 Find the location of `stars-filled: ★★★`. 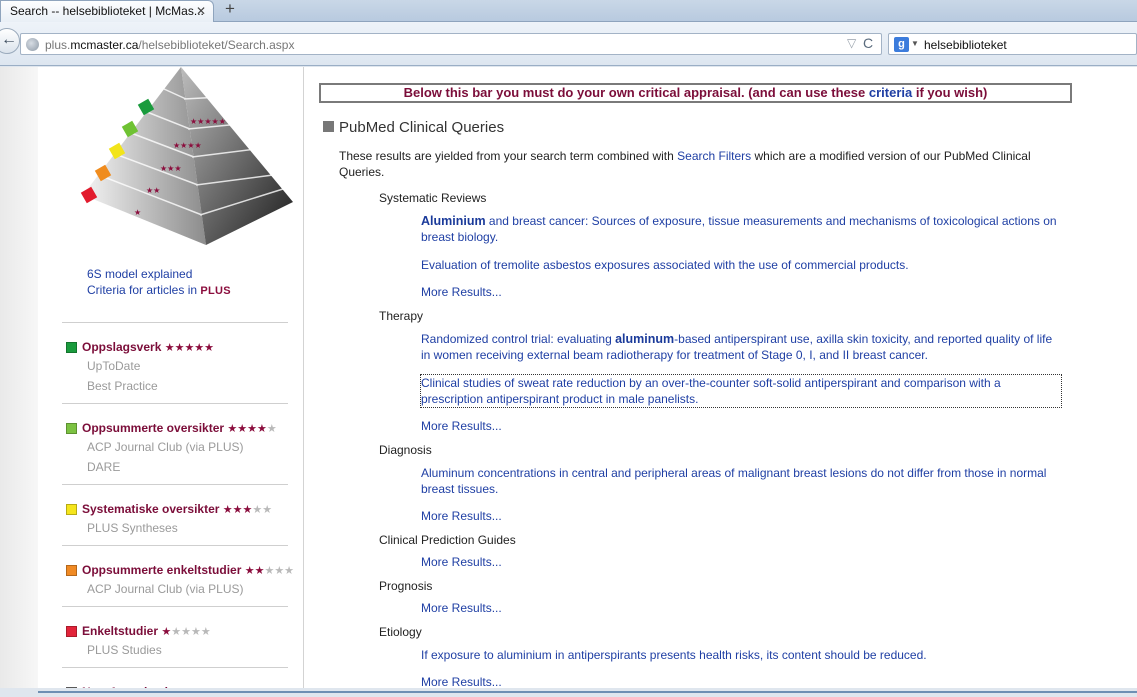

stars-filled: ★★★ is located at coordinates (237, 510).